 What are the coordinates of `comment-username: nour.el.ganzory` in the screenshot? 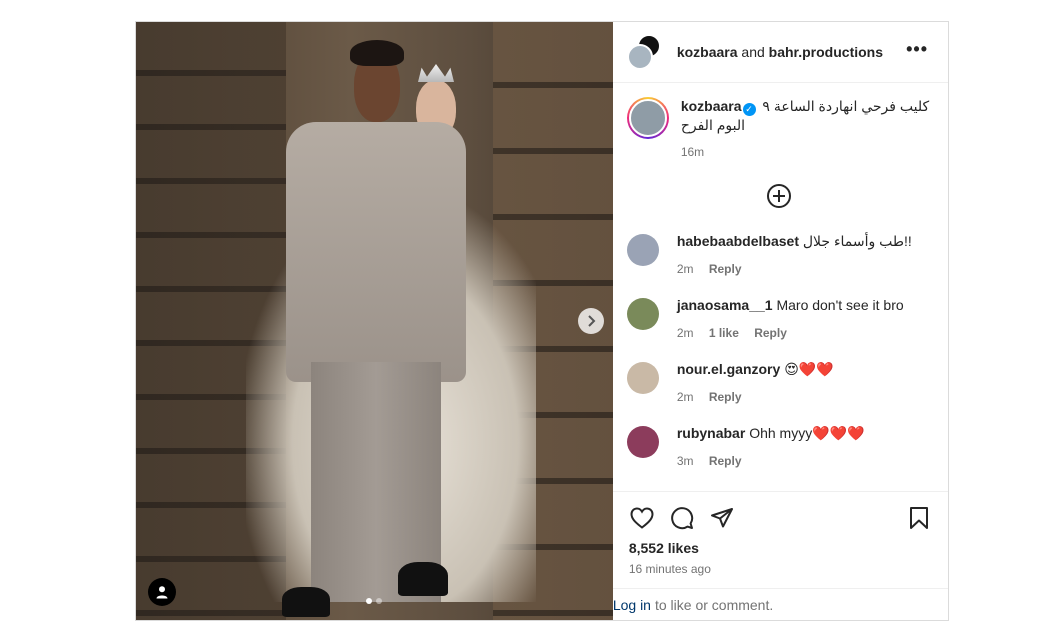 It's located at (728, 369).